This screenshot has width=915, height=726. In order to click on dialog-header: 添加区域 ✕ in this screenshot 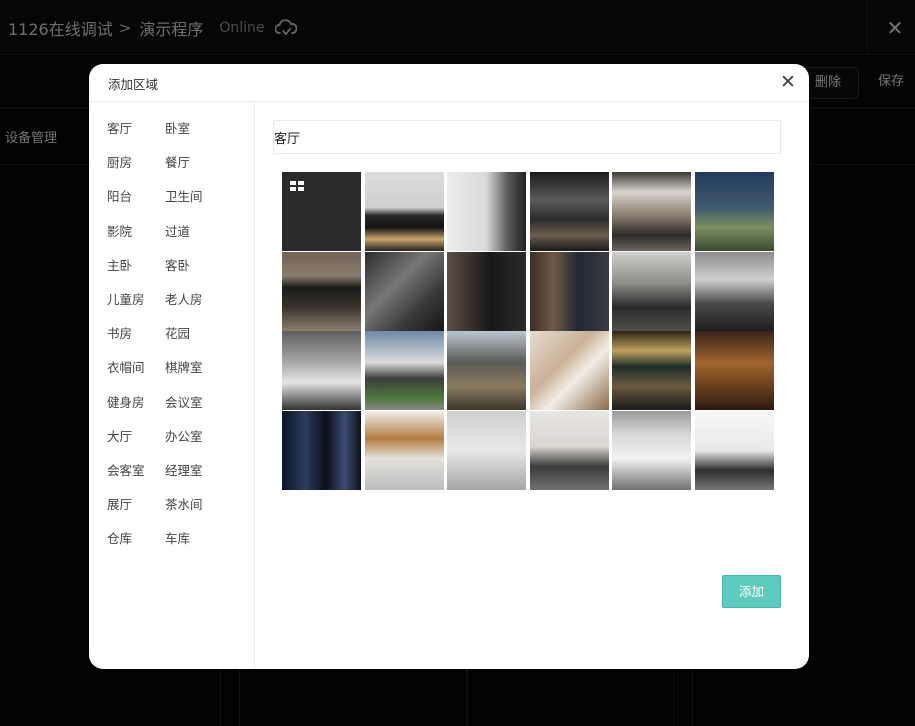, I will do `click(449, 83)`.